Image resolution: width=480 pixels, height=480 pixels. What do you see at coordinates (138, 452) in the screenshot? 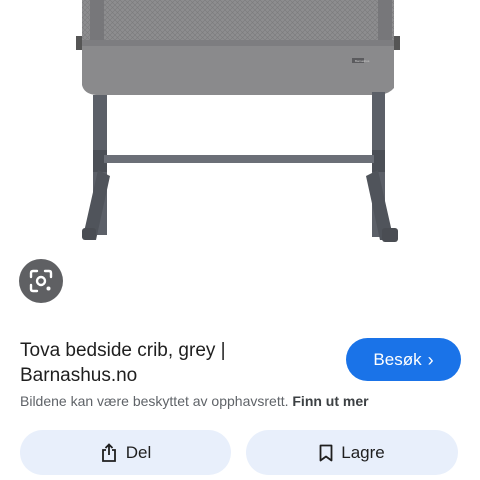
I see `share-button-label: Del` at bounding box center [138, 452].